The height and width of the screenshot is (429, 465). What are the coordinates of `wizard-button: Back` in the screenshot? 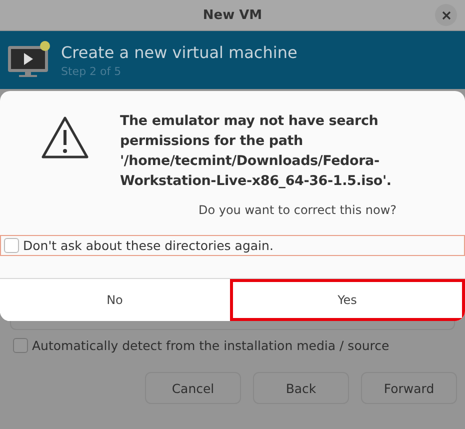 It's located at (301, 388).